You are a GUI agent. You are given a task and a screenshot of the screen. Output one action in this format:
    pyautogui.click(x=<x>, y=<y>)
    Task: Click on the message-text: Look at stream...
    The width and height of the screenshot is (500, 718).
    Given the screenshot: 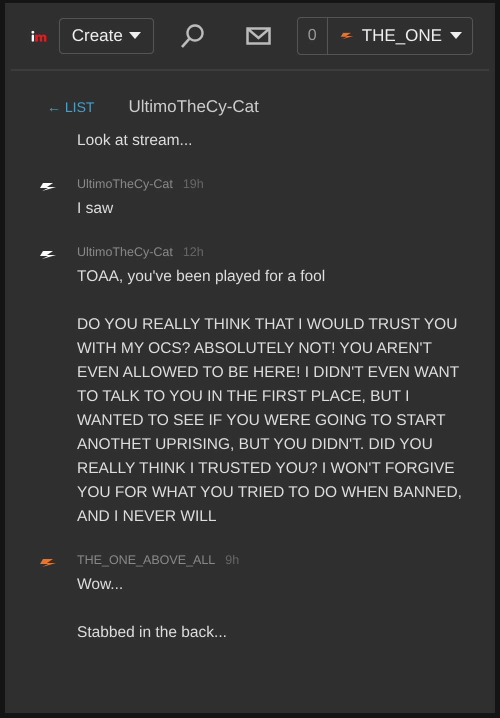 What is the action you would take?
    pyautogui.click(x=135, y=141)
    